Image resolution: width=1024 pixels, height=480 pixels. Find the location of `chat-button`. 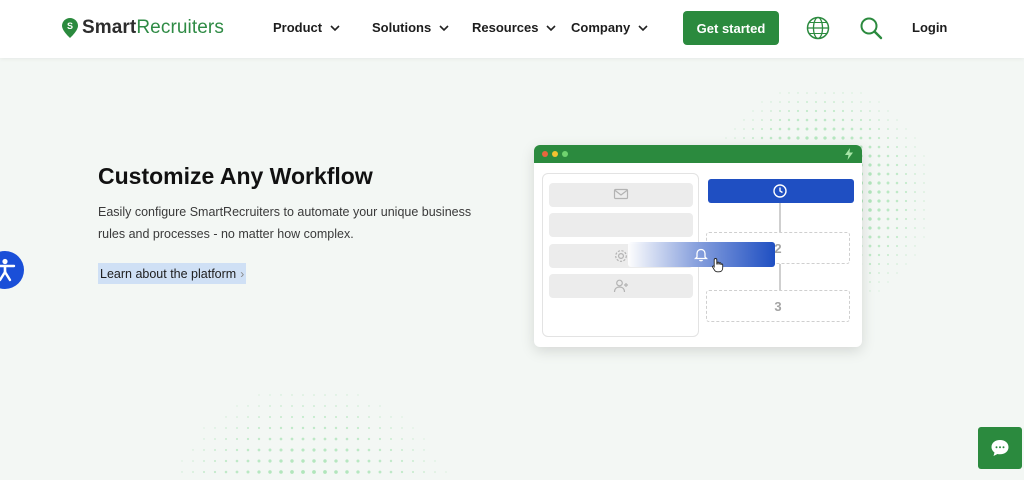

chat-button is located at coordinates (1000, 448).